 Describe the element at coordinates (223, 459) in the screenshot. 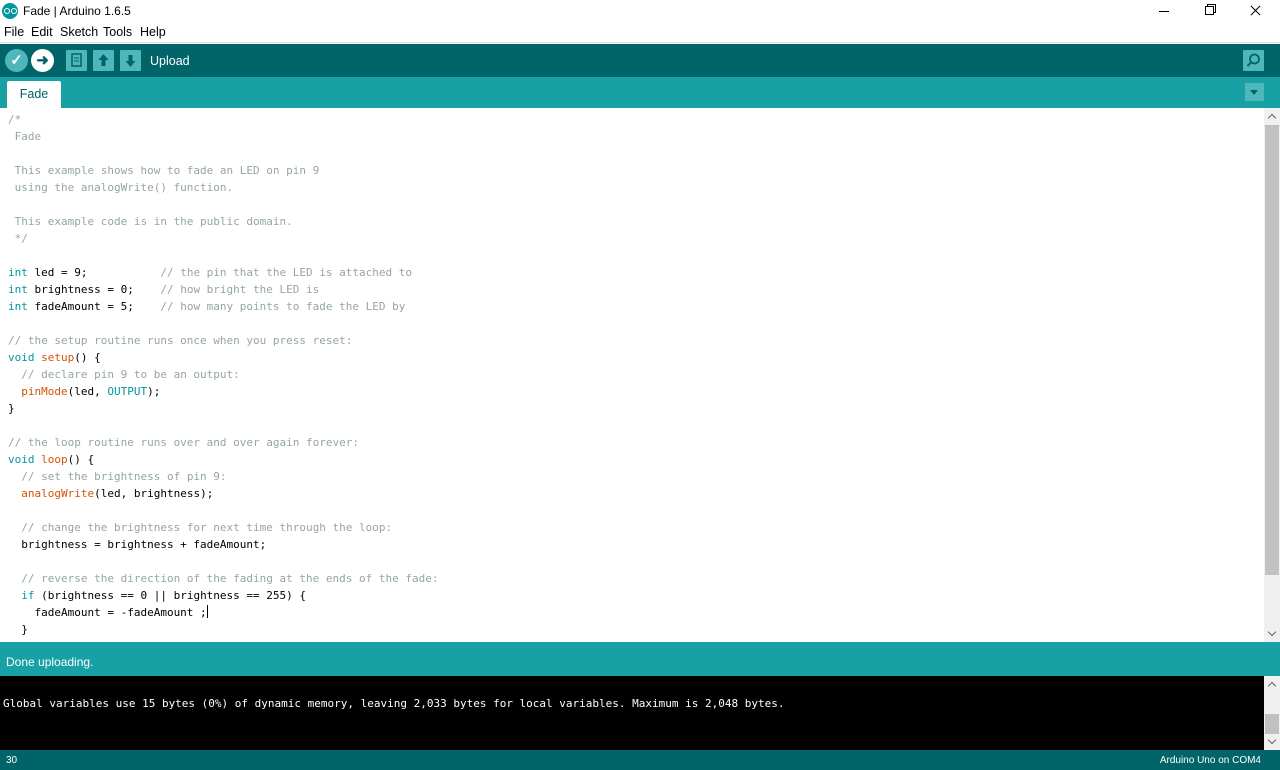

I see `code-line: void loop() {` at that location.